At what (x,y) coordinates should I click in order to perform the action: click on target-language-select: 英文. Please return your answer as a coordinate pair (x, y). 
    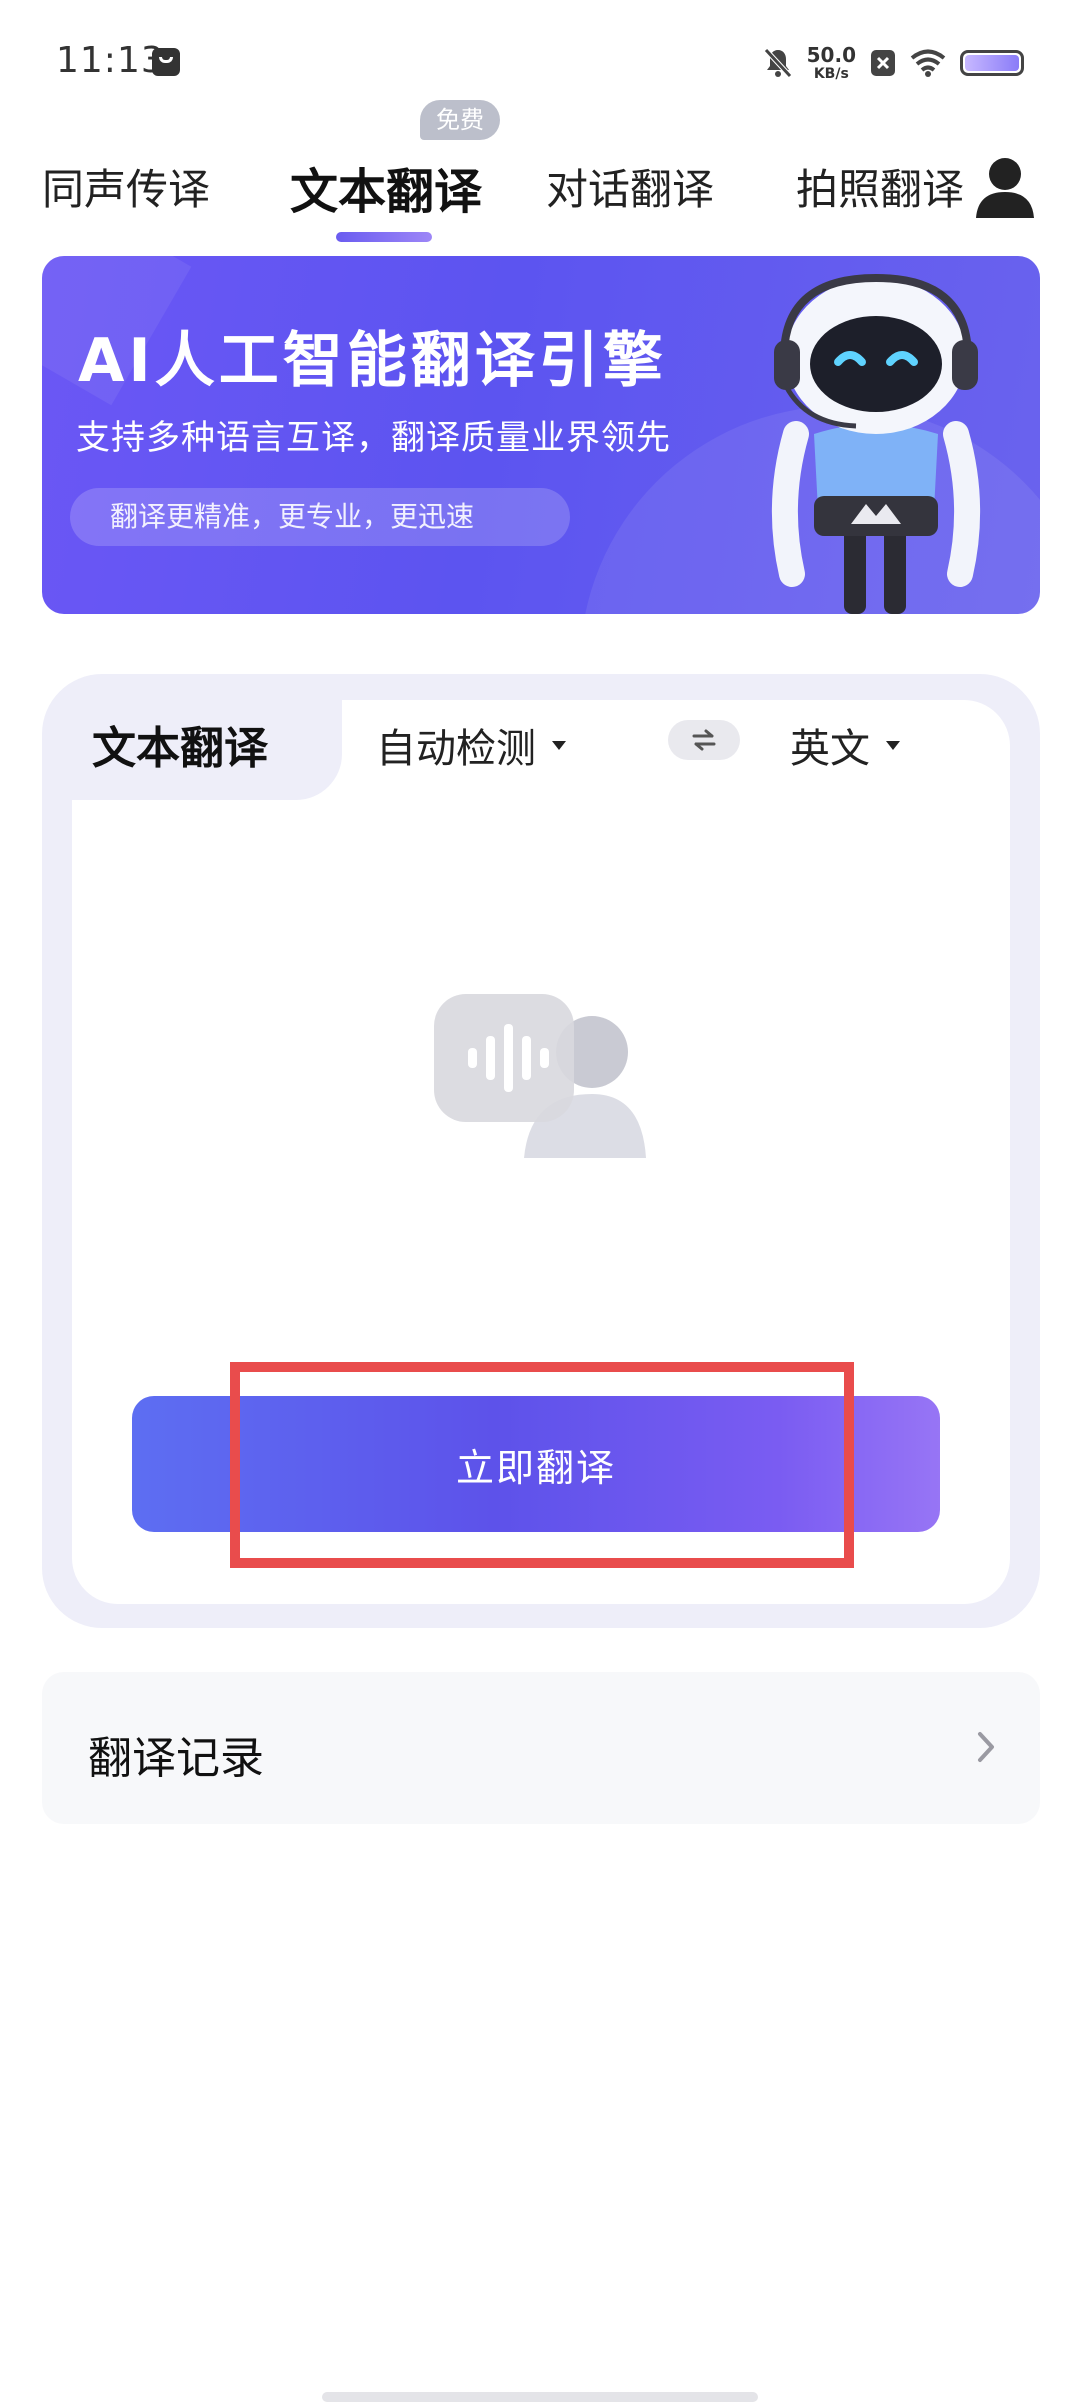
    Looking at the image, I should click on (845, 745).